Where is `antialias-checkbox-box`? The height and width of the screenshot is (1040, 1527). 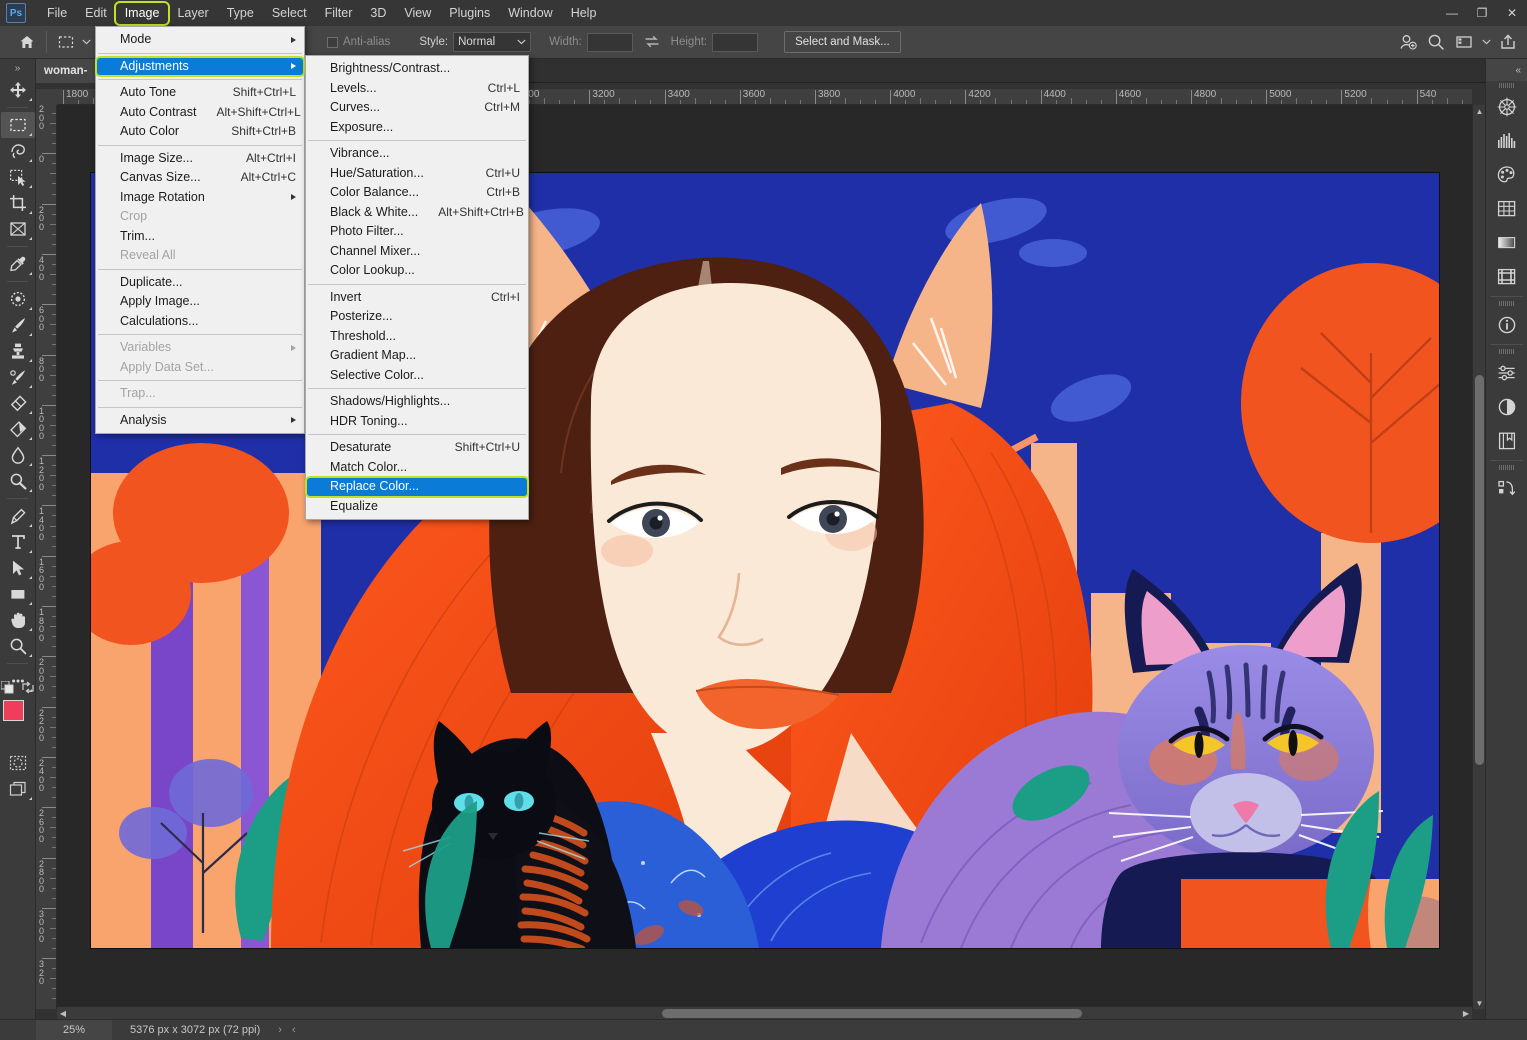 antialias-checkbox-box is located at coordinates (332, 42).